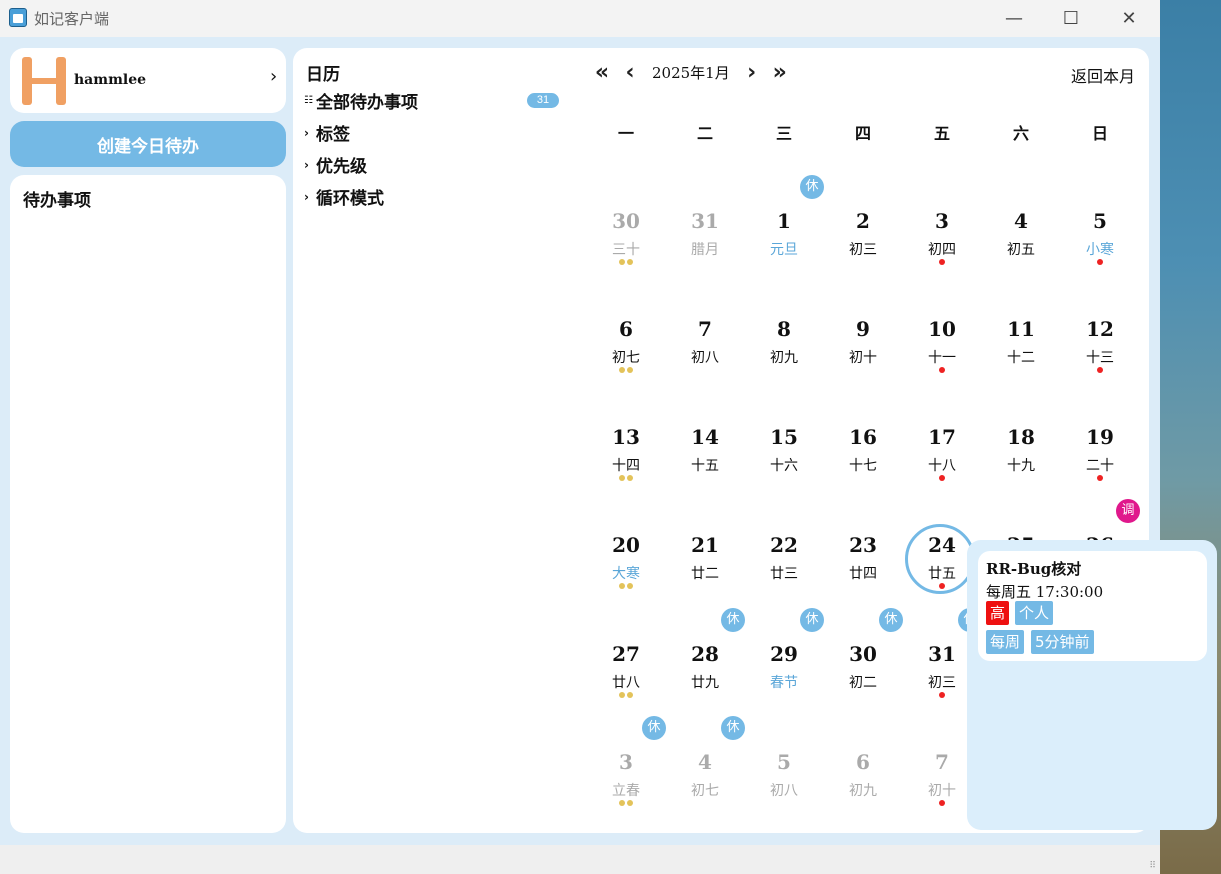 This screenshot has height=874, width=1221. Describe the element at coordinates (1100, 250) in the screenshot. I see `lunar-date: 小寒` at that location.